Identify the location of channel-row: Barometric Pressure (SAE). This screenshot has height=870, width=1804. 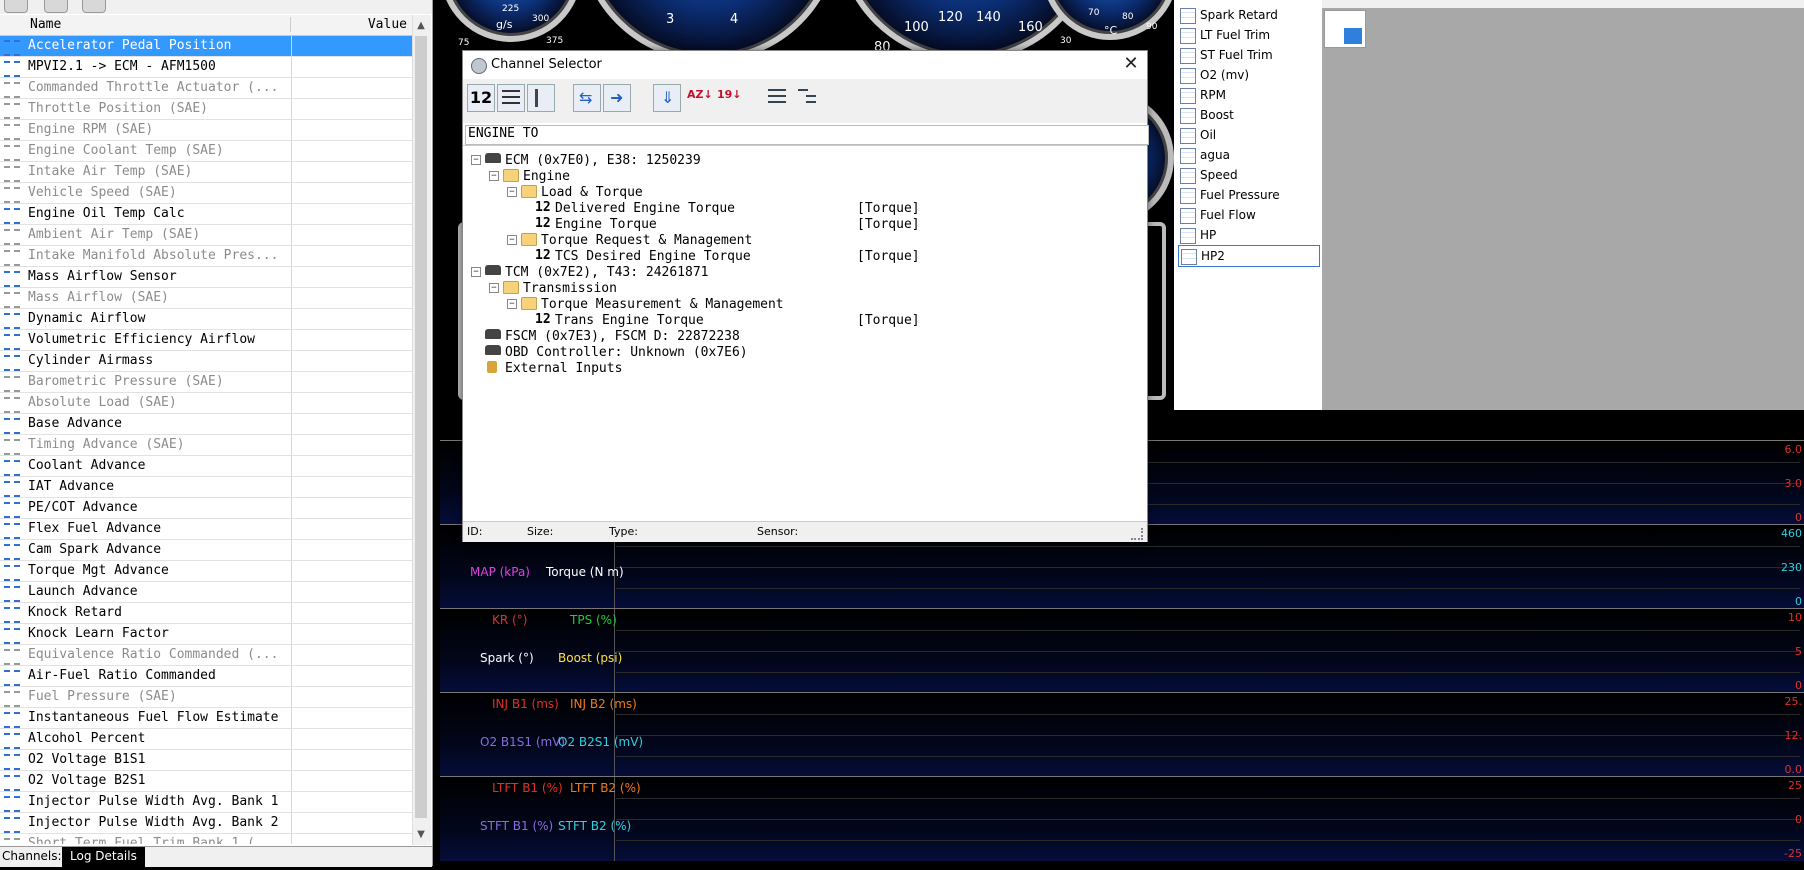
(206, 382).